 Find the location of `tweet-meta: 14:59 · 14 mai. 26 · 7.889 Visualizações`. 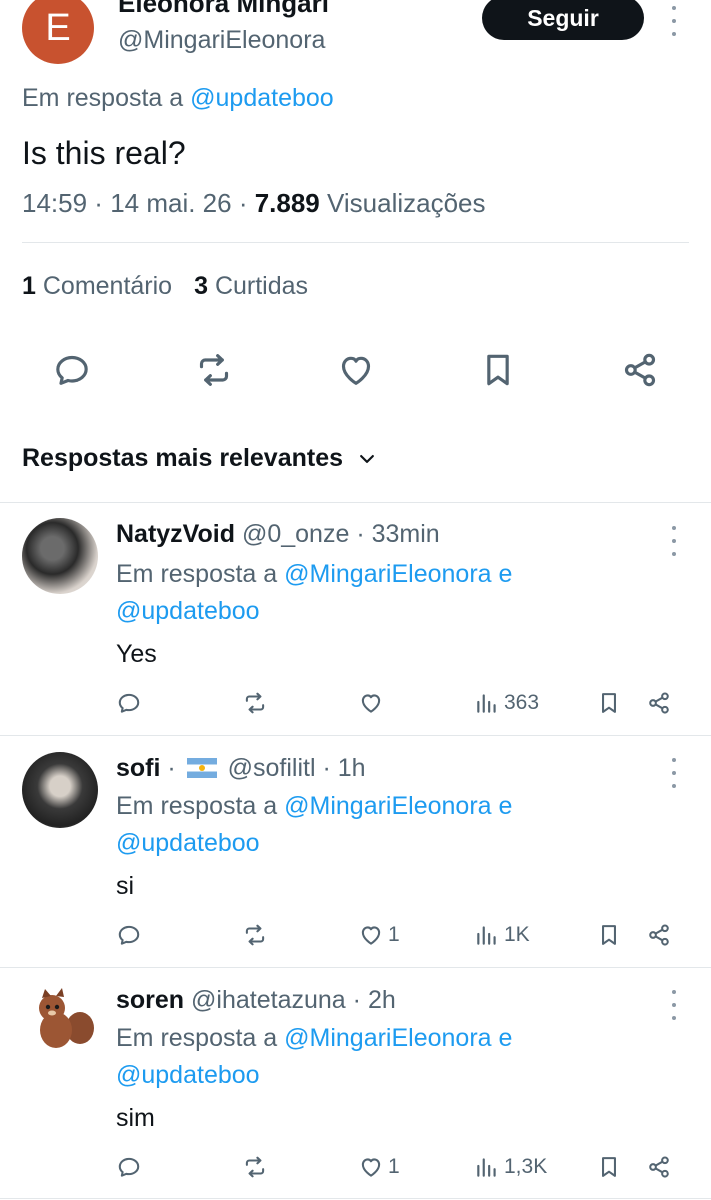

tweet-meta: 14:59 · 14 mai. 26 · 7.889 Visualizações is located at coordinates (254, 203).